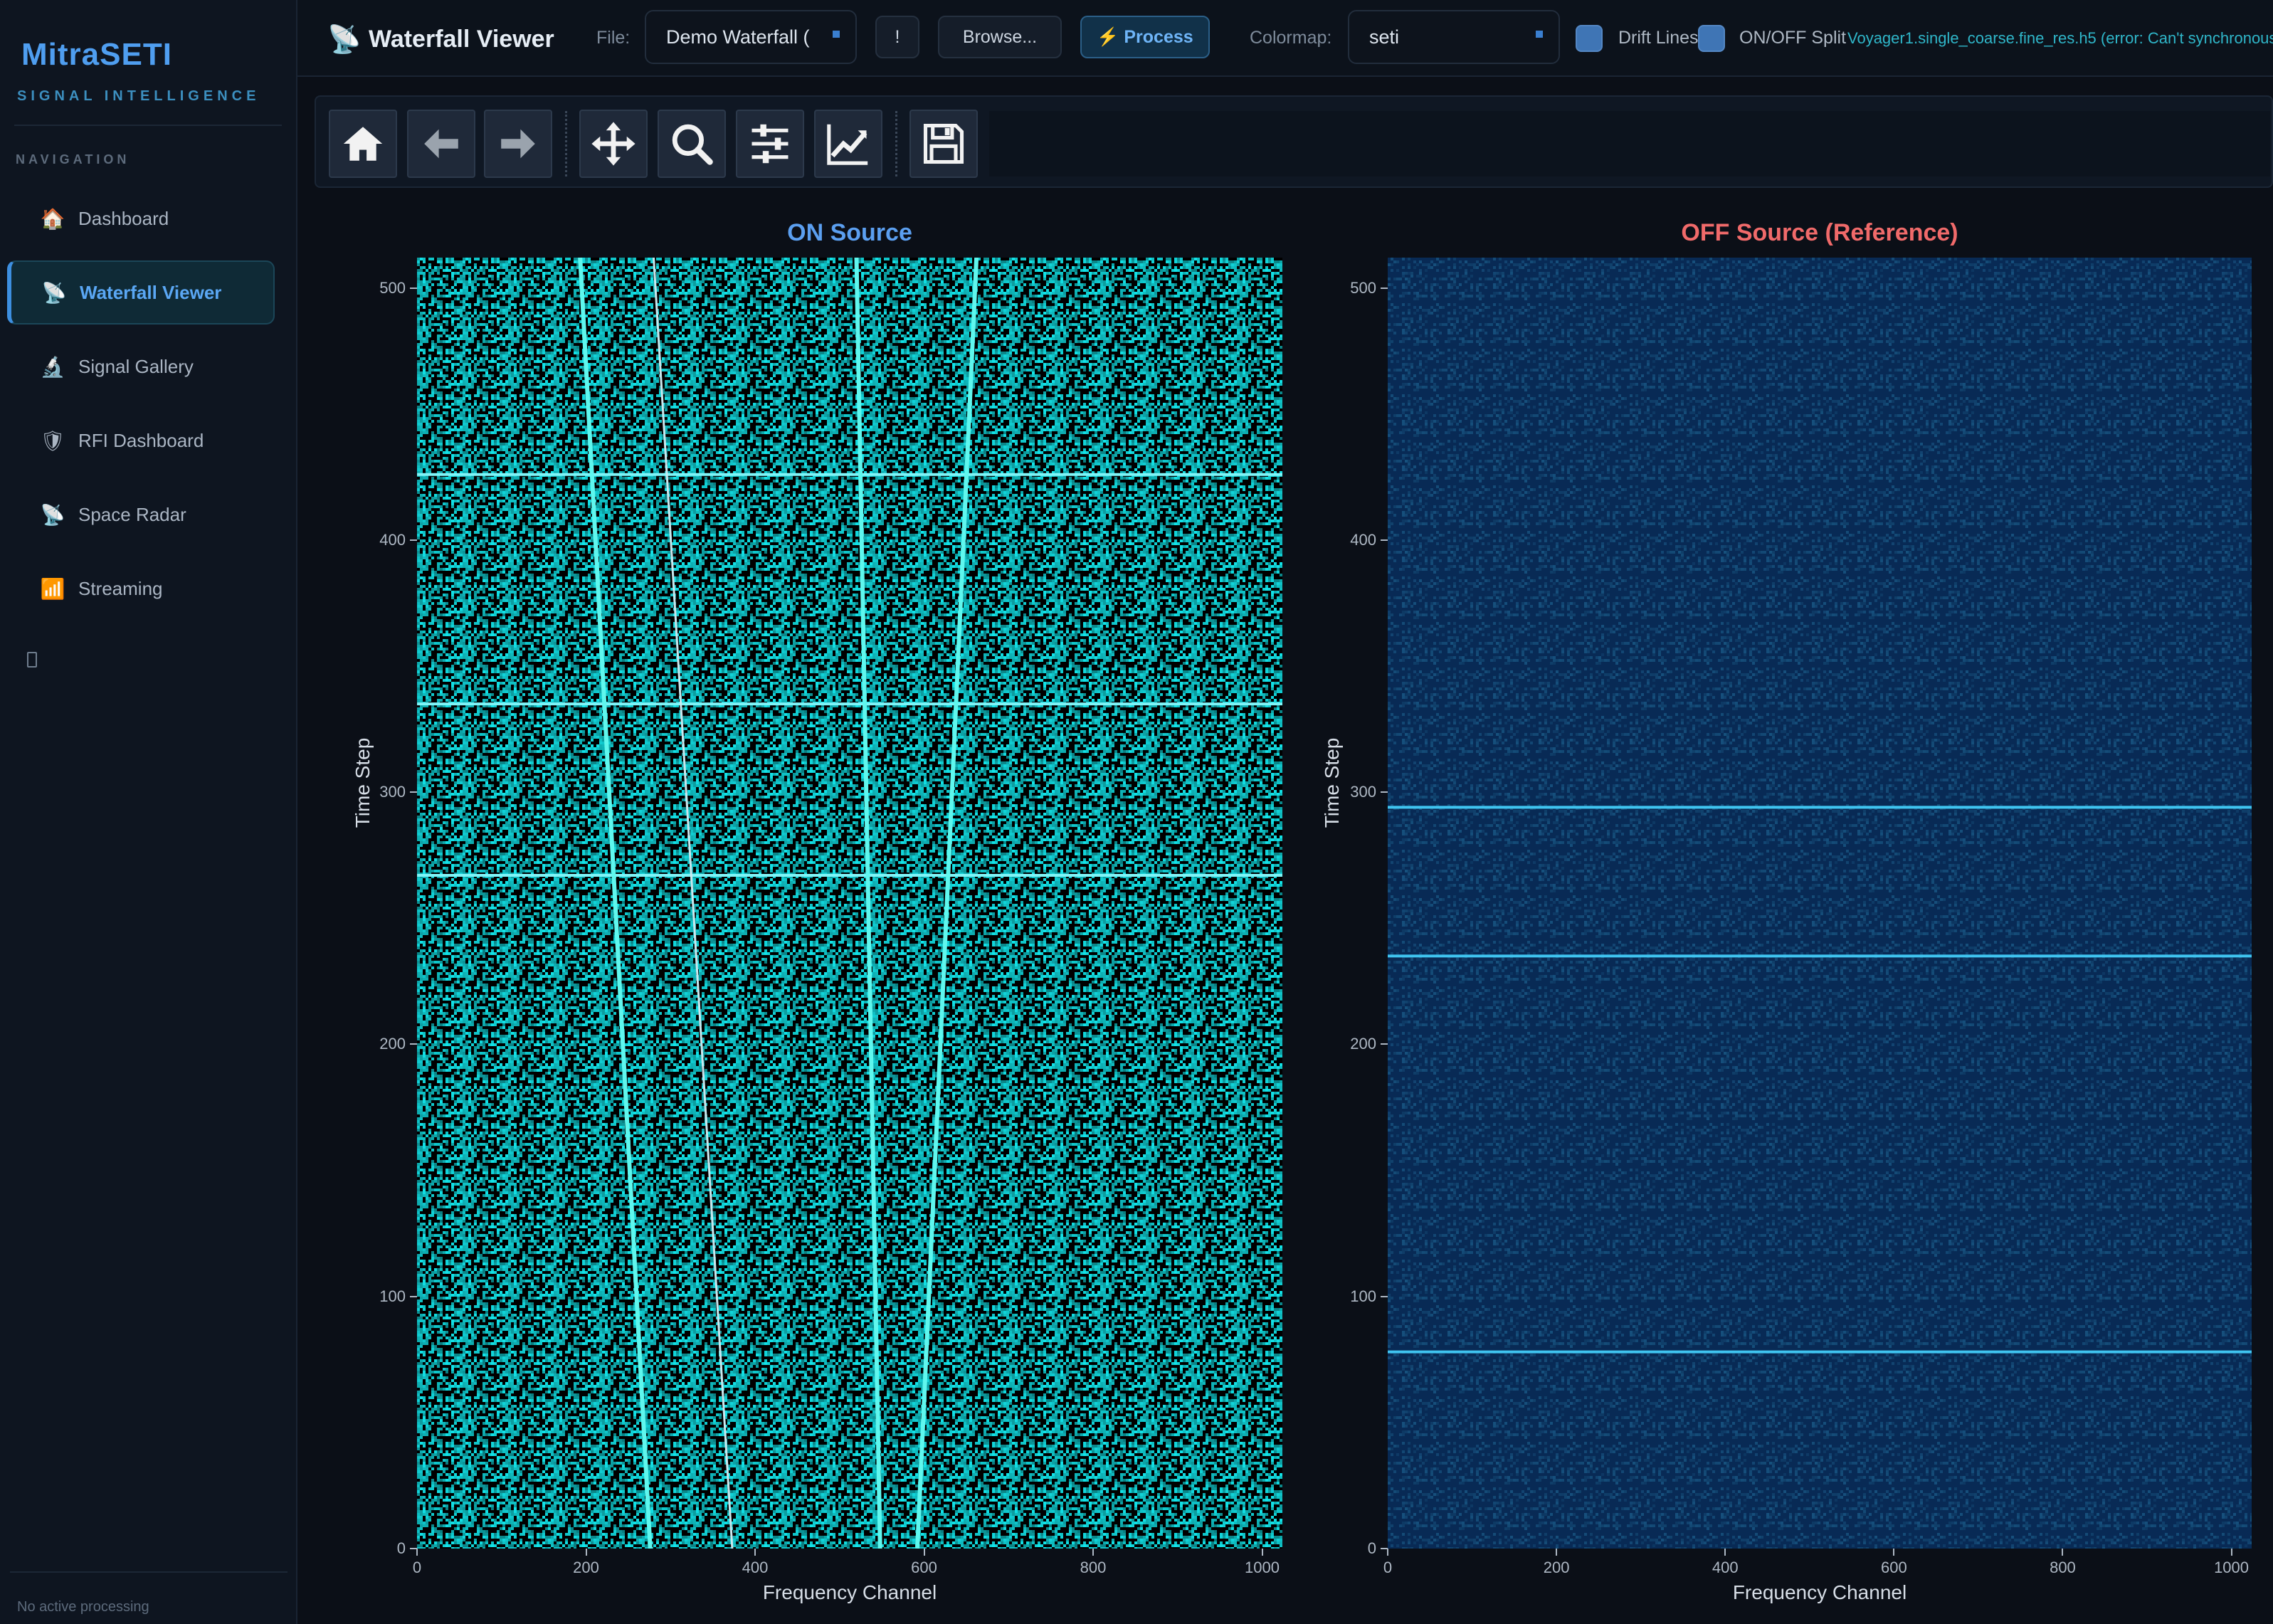 This screenshot has height=1624, width=2273. I want to click on home-icon: 🏠, so click(52, 218).